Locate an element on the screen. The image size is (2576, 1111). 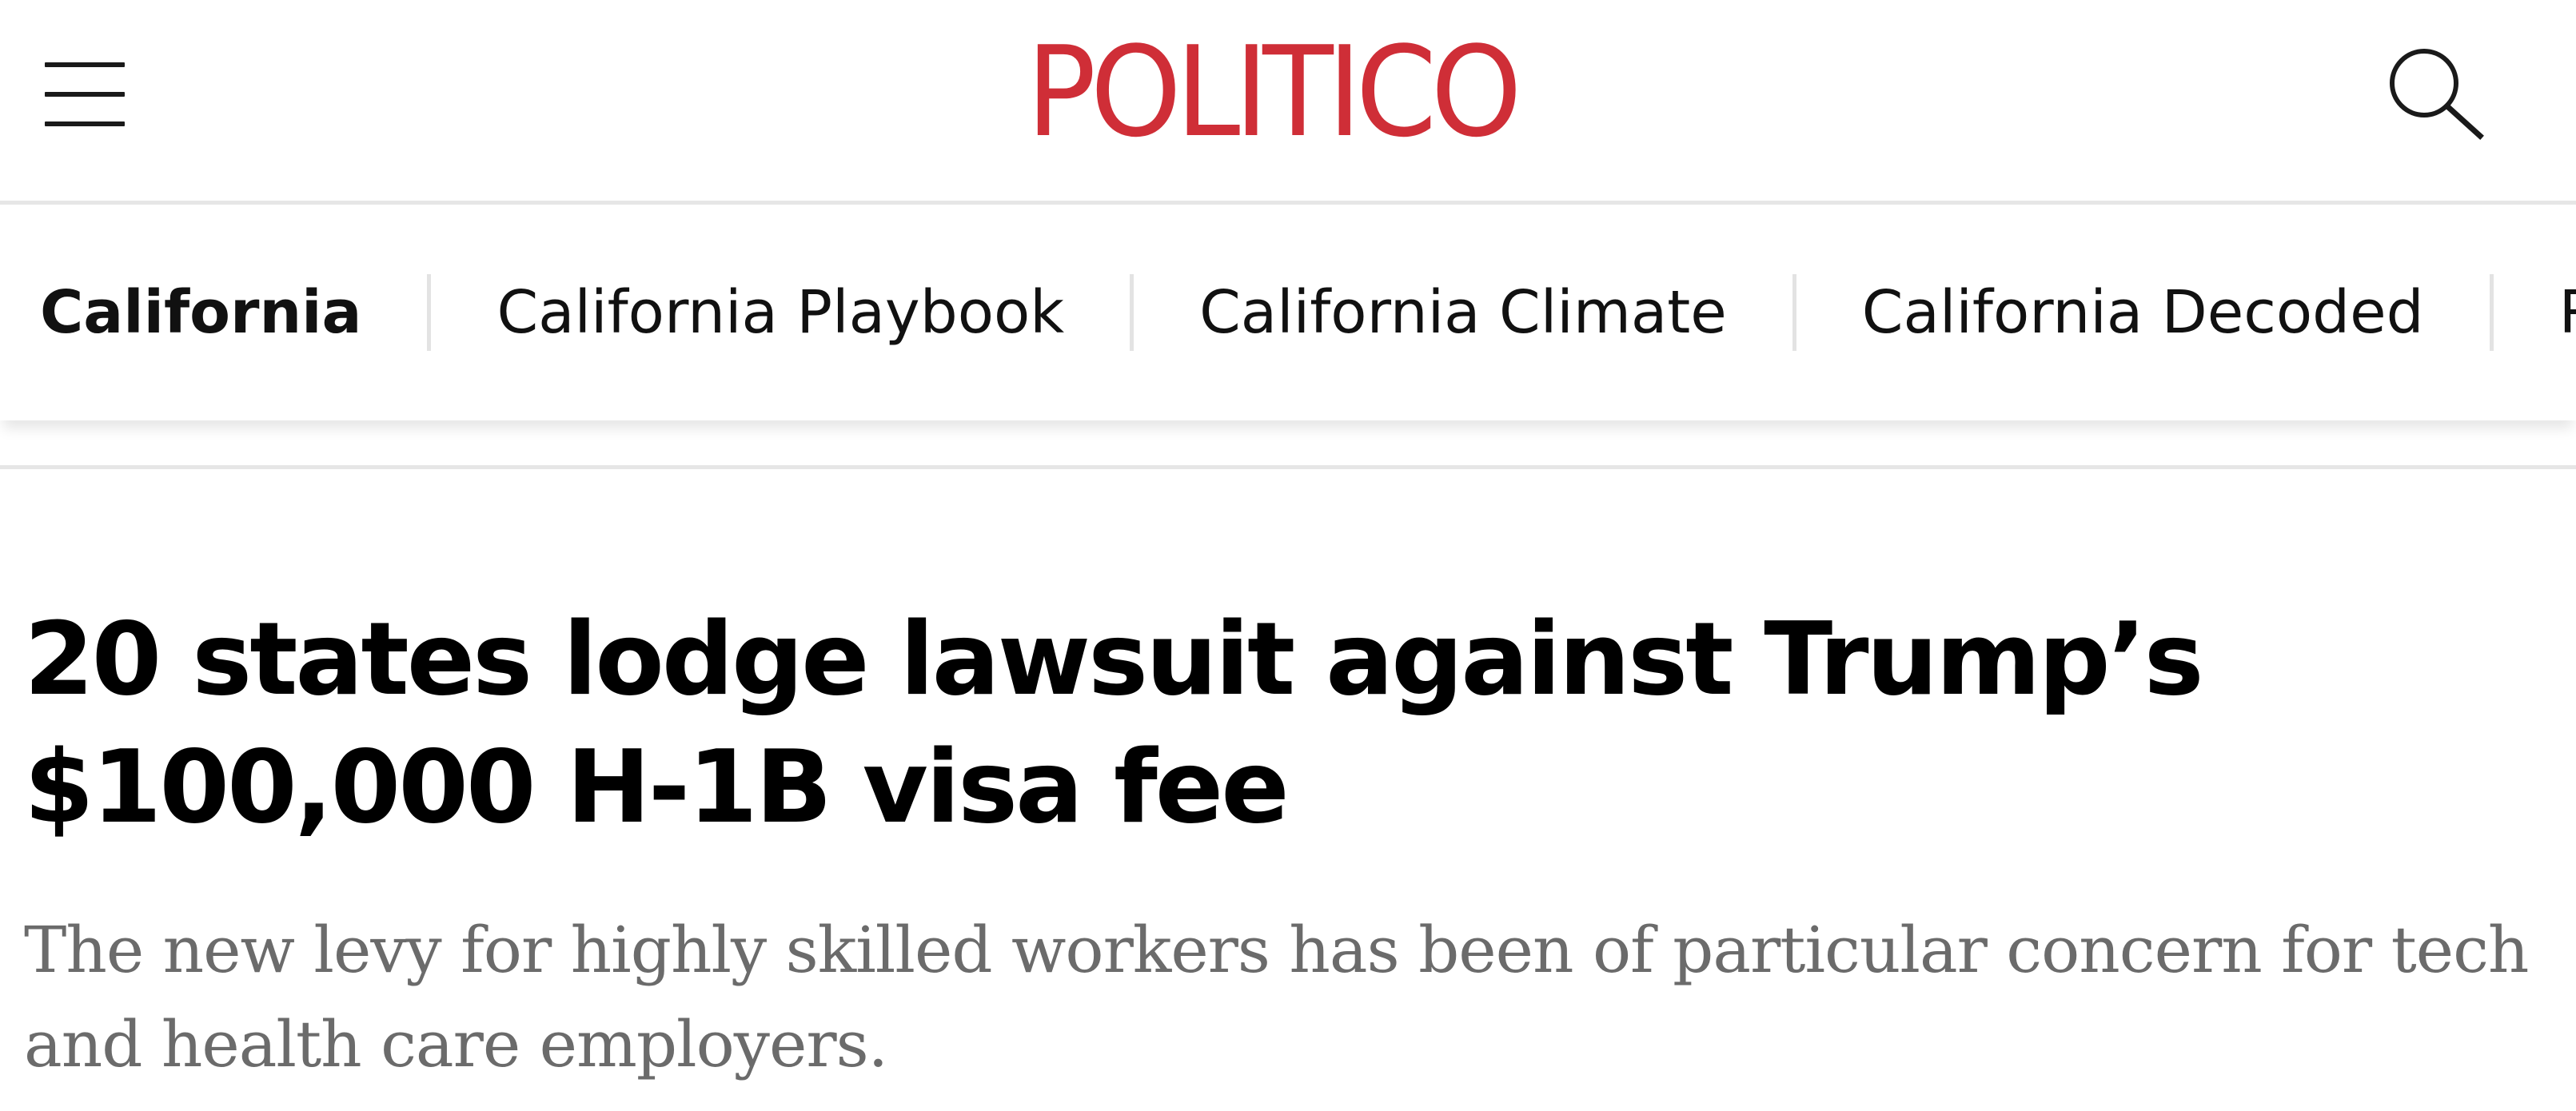
nav-item-california-climate: California Climate is located at coordinates (1461, 312).